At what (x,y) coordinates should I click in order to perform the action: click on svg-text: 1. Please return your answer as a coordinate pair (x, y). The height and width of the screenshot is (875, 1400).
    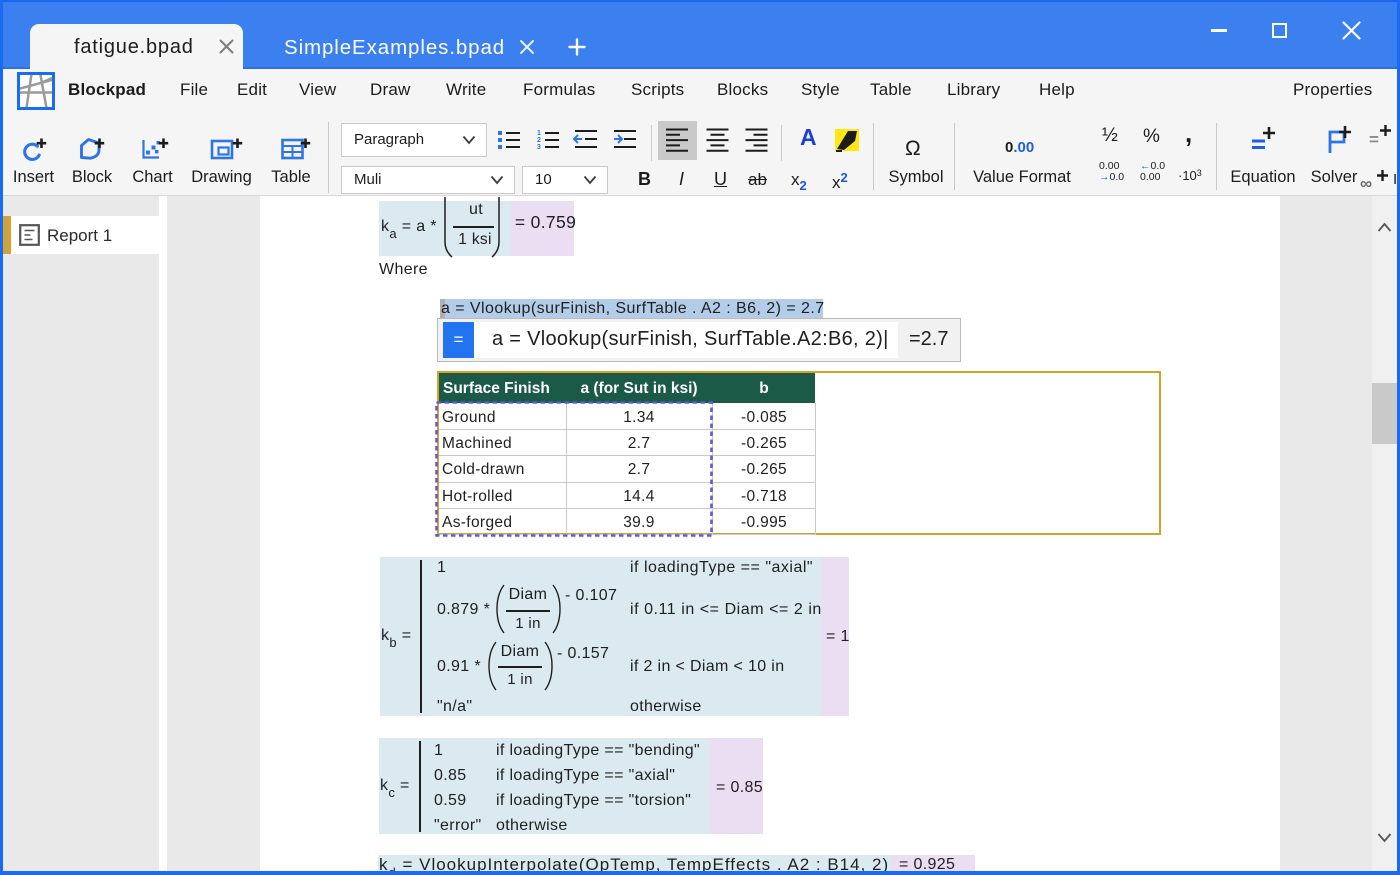
    Looking at the image, I should click on (539, 133).